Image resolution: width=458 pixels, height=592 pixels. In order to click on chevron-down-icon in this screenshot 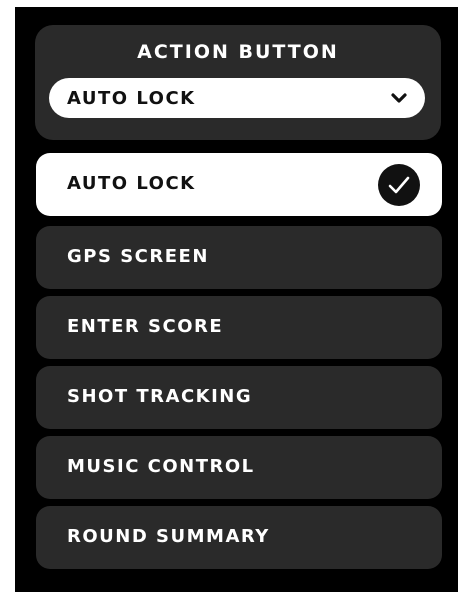, I will do `click(399, 98)`.